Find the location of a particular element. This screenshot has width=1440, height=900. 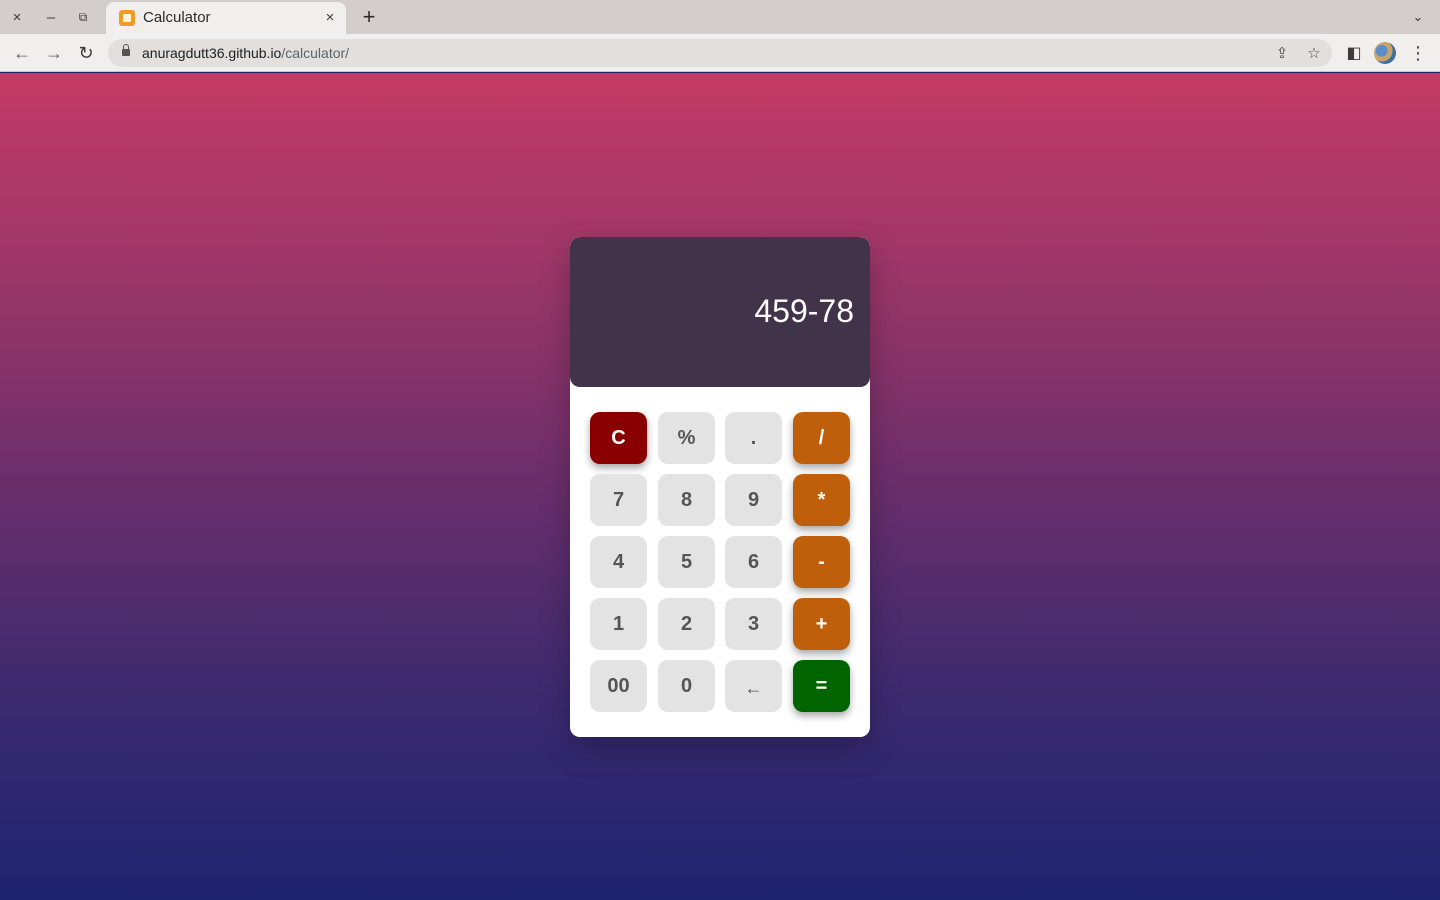

percent-button: % is located at coordinates (686, 438).